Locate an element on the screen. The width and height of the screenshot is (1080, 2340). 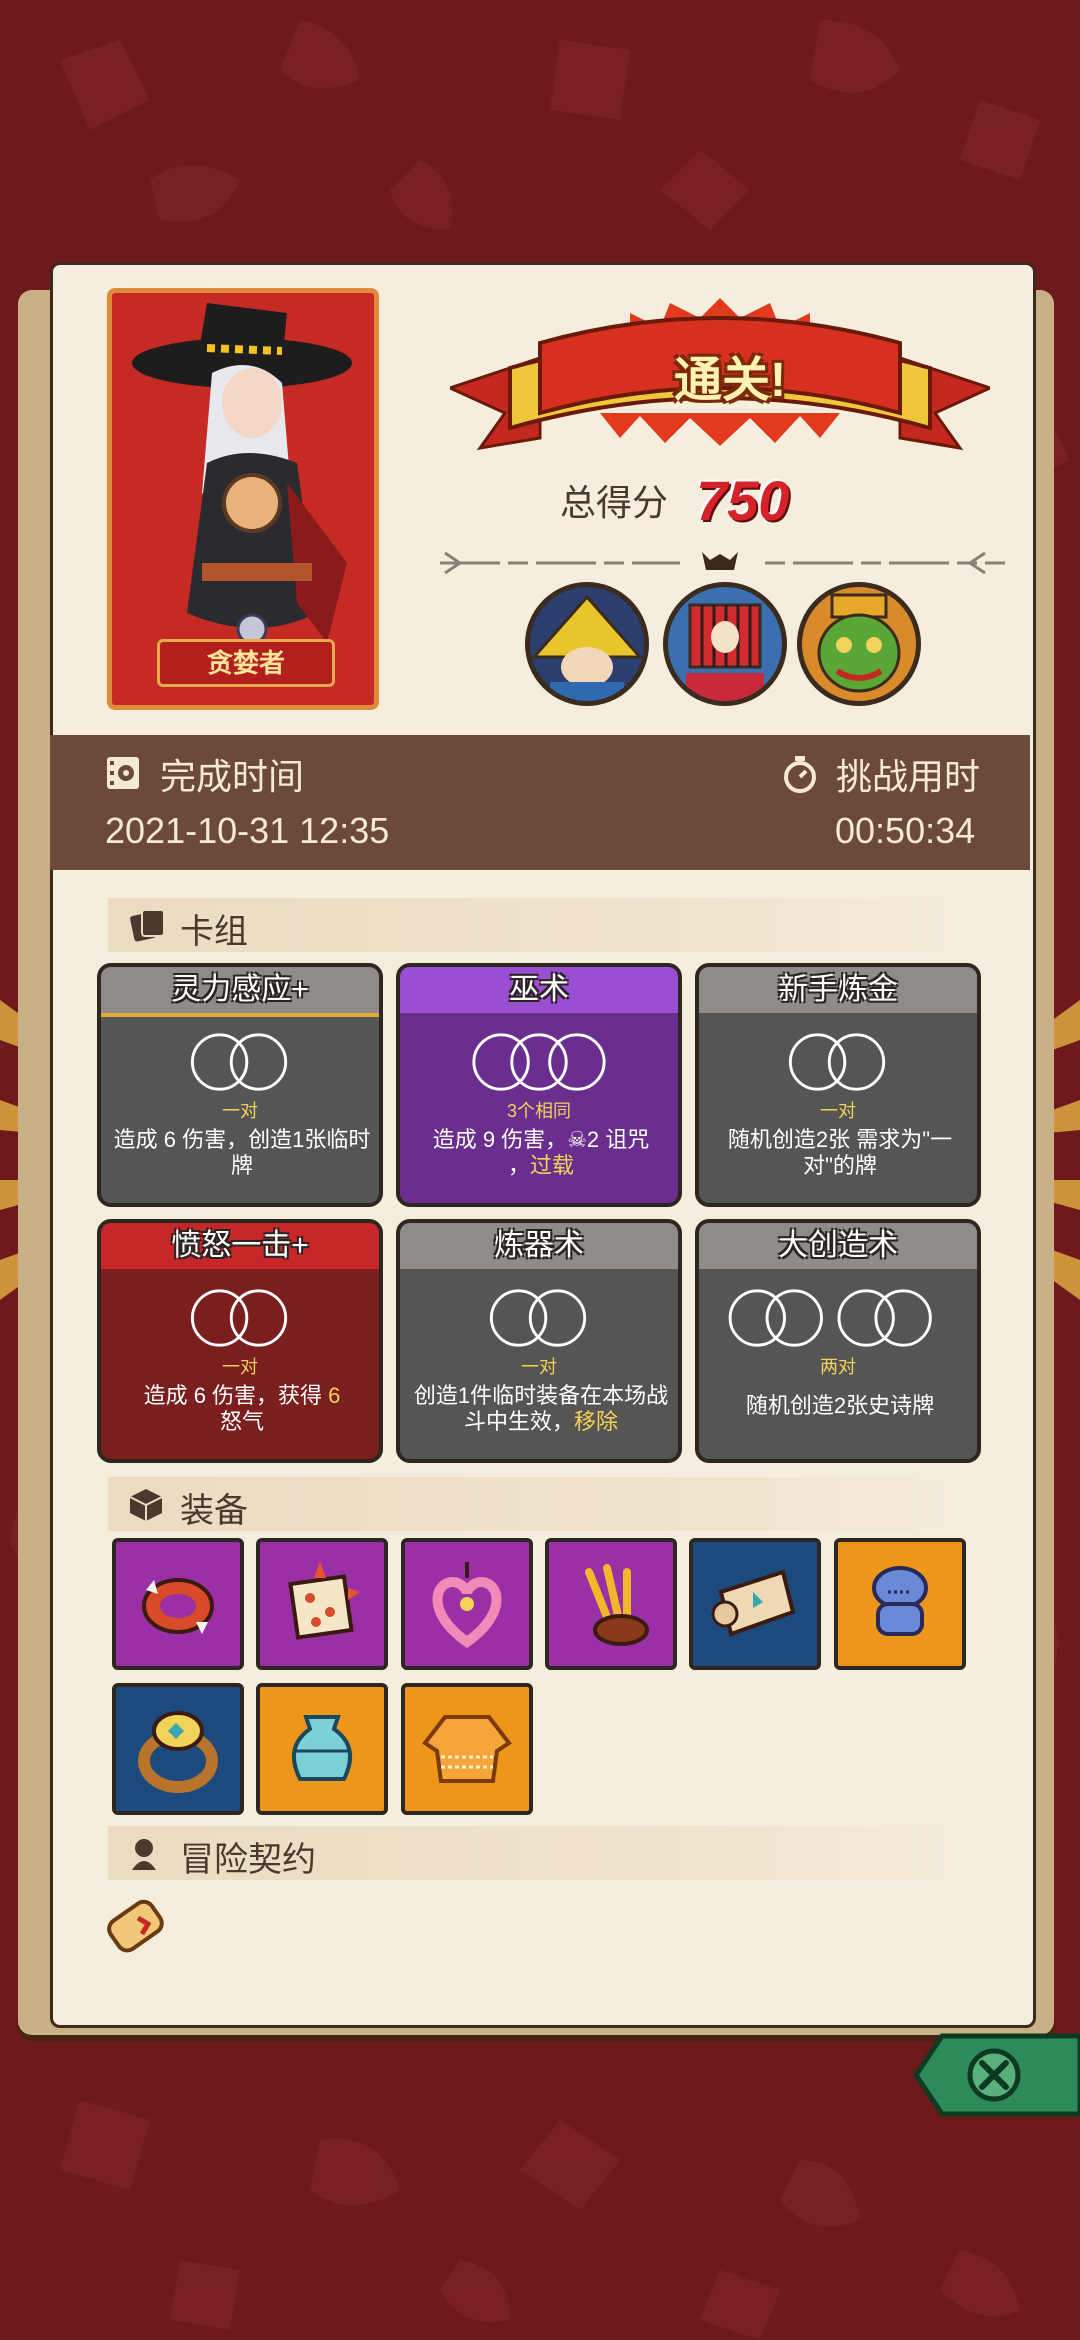
card-description: 随机创造2张史诗牌 is located at coordinates (840, 1405).